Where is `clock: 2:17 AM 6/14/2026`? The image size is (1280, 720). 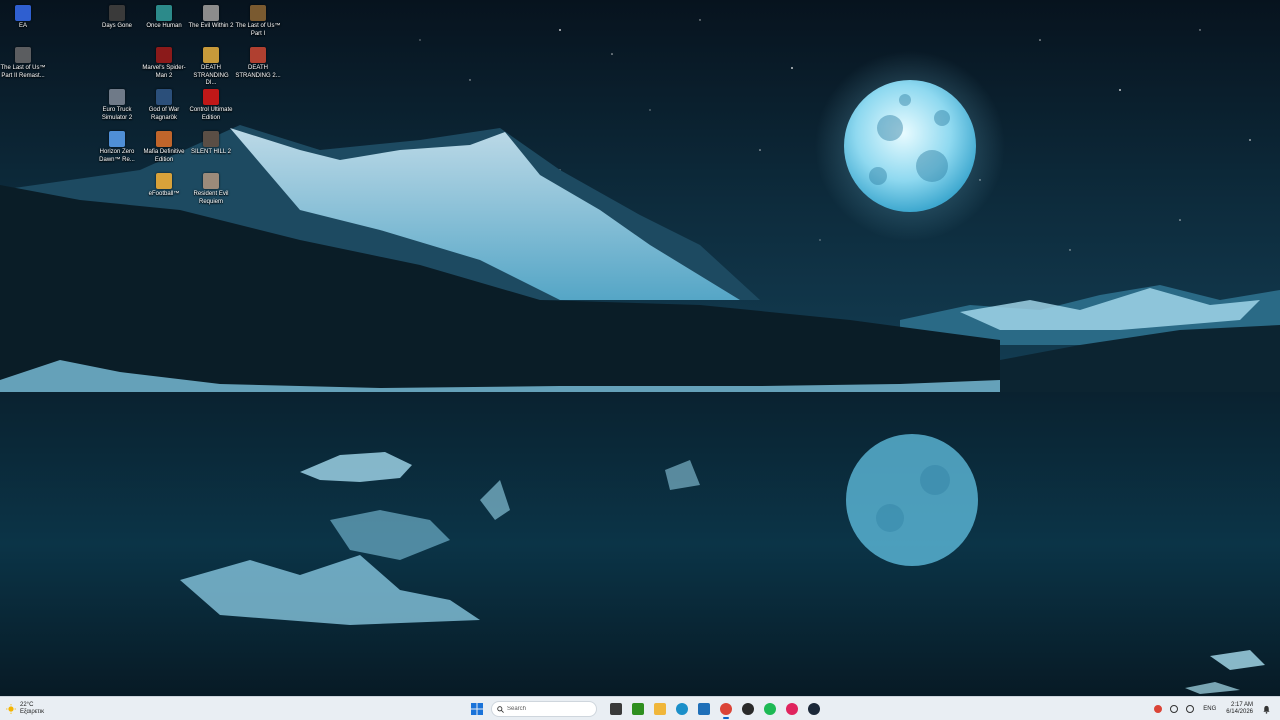
clock: 2:17 AM 6/14/2026 is located at coordinates (1239, 709).